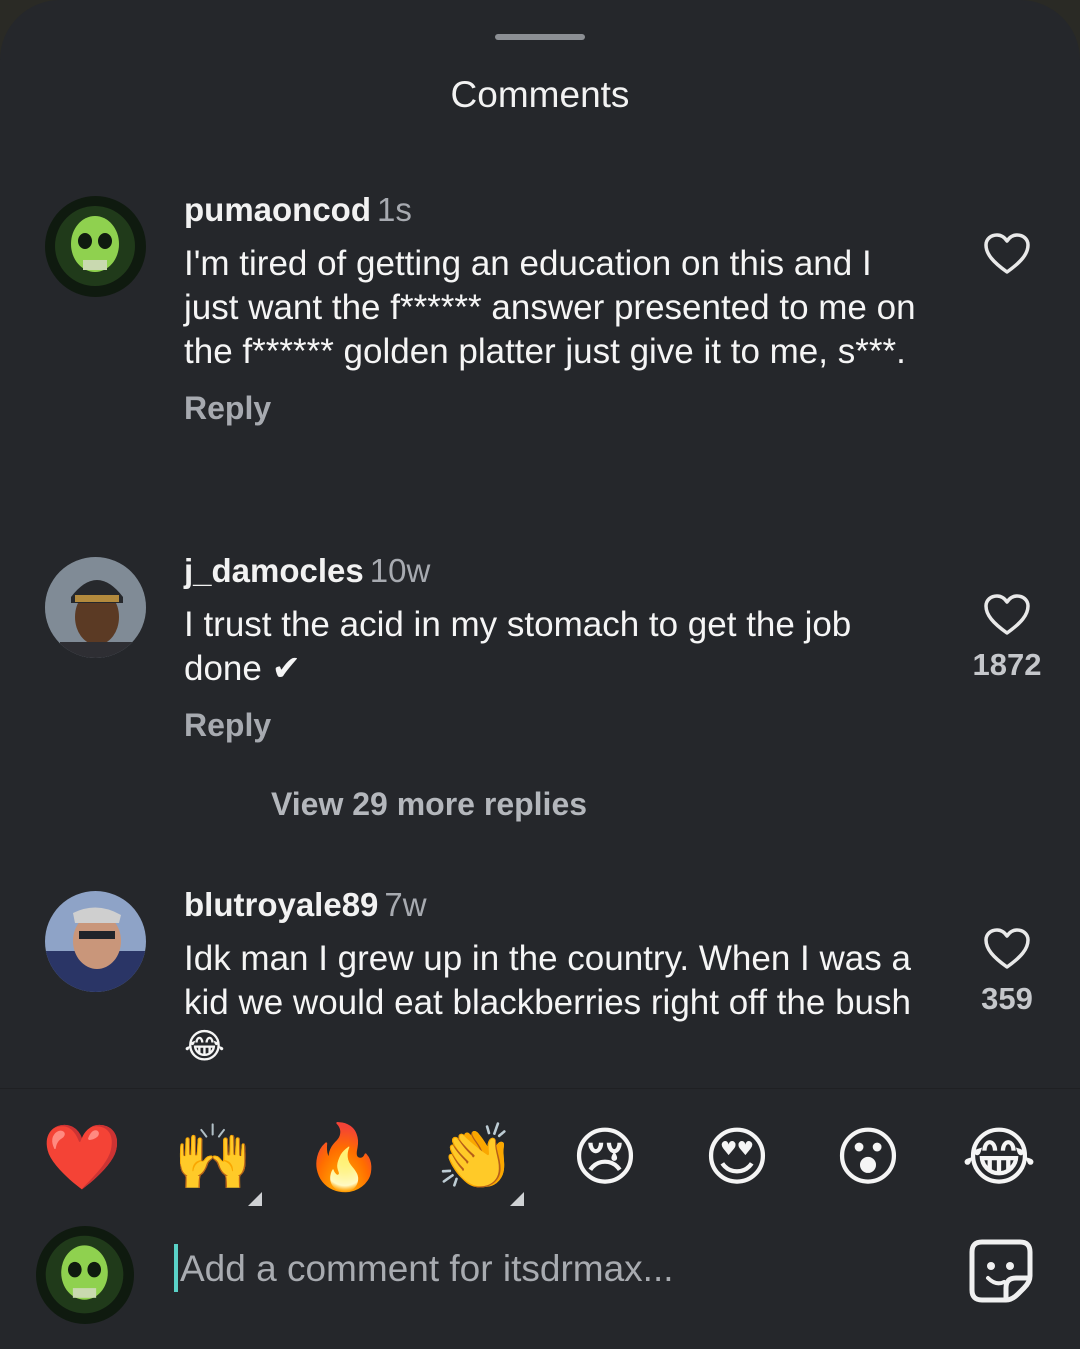 The width and height of the screenshot is (1080, 1349). Describe the element at coordinates (868, 1158) in the screenshot. I see `emoji-surprised: 😮` at that location.